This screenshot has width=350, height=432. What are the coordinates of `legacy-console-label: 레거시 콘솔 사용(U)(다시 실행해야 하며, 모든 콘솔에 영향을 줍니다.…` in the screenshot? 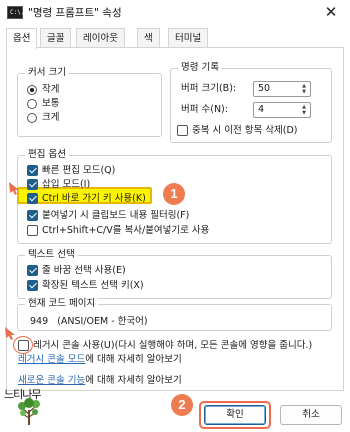 It's located at (173, 345).